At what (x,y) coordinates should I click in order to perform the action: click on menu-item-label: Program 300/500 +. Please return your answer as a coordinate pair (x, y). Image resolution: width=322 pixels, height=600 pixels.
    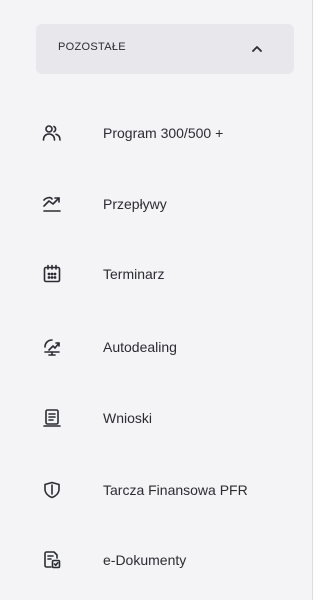
    Looking at the image, I should click on (163, 133).